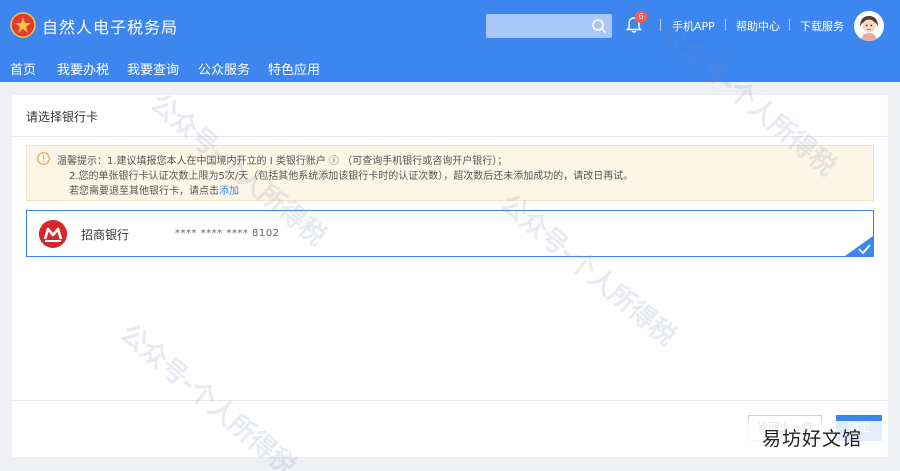  What do you see at coordinates (105, 235) in the screenshot?
I see `bank-name: 招商银行` at bounding box center [105, 235].